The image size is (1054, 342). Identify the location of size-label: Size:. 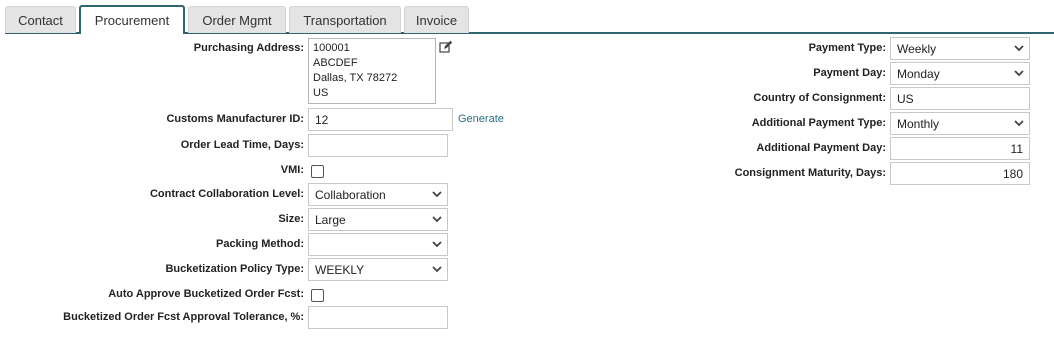
(291, 219).